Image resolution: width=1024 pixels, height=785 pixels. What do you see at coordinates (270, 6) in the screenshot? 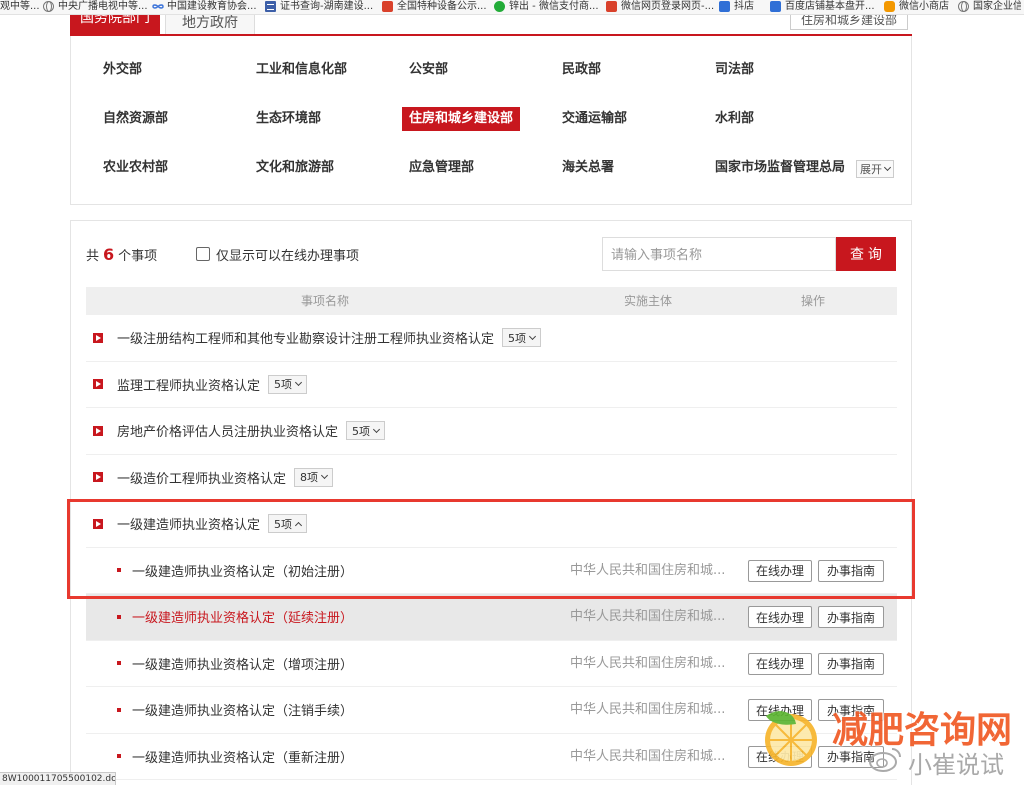
I see `document-icon` at bounding box center [270, 6].